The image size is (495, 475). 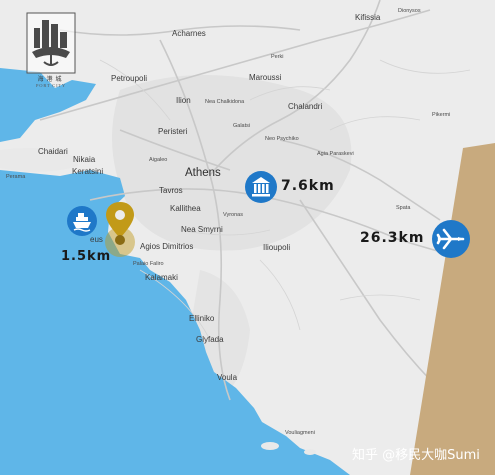 I want to click on place-label-athens: Athens, so click(x=203, y=173).